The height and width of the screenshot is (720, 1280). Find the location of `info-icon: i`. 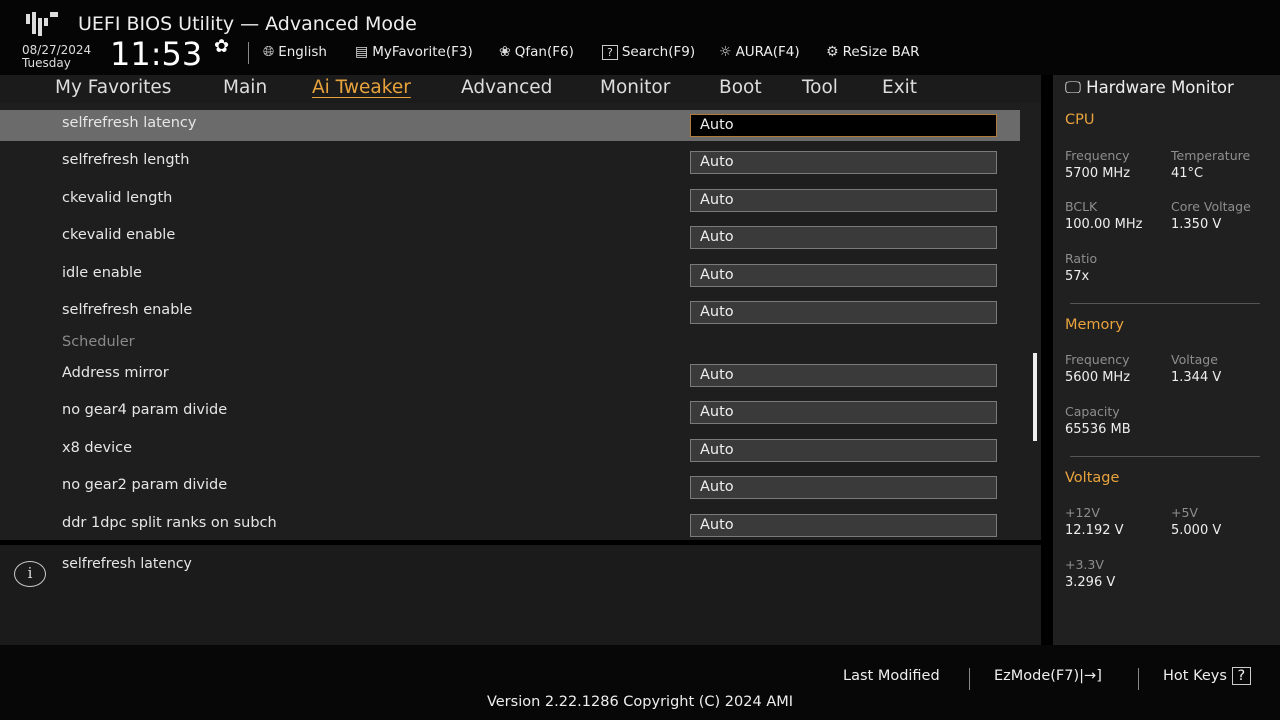

info-icon: i is located at coordinates (30, 574).